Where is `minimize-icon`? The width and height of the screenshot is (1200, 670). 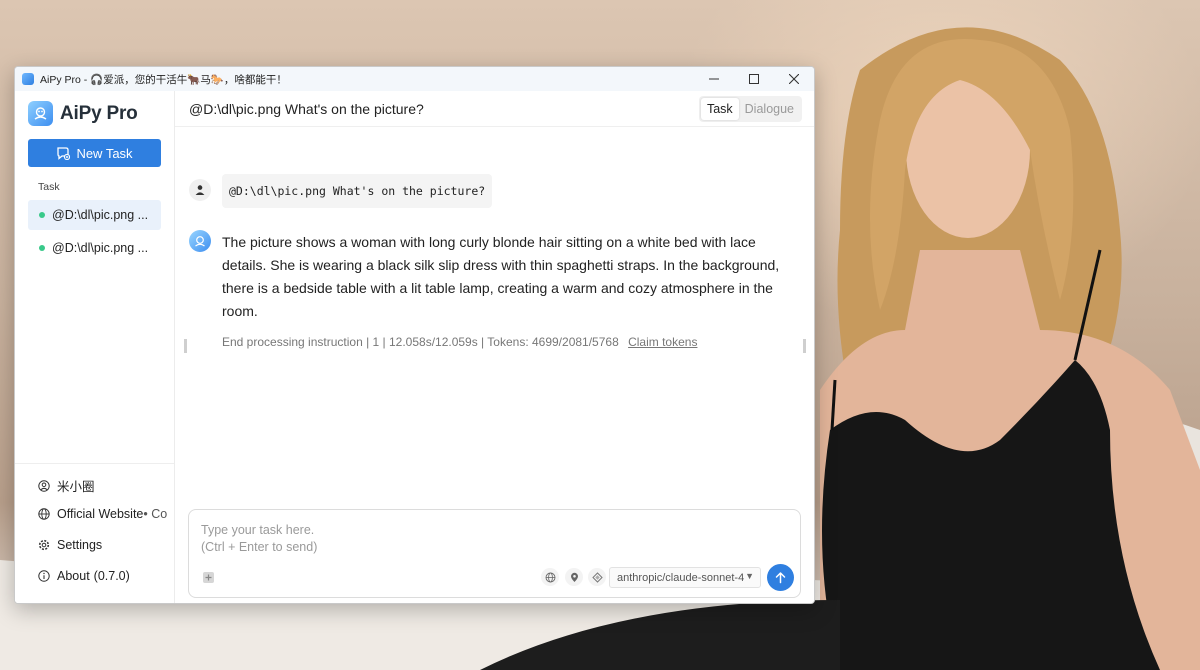
minimize-icon is located at coordinates (714, 79).